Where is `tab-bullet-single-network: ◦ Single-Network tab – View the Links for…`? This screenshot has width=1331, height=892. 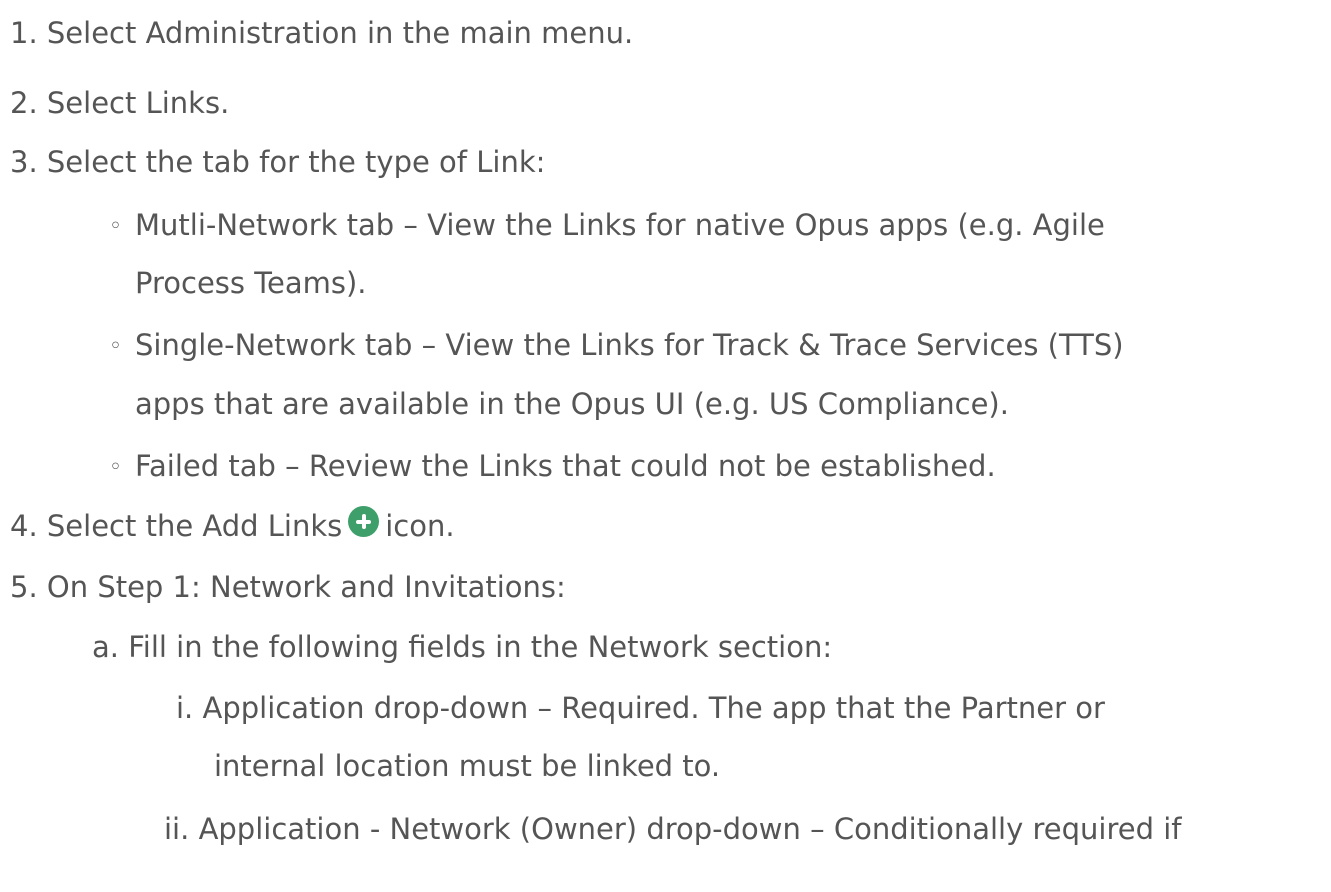
tab-bullet-single-network: ◦ Single-Network tab – View the Links for… is located at coordinates (616, 346).